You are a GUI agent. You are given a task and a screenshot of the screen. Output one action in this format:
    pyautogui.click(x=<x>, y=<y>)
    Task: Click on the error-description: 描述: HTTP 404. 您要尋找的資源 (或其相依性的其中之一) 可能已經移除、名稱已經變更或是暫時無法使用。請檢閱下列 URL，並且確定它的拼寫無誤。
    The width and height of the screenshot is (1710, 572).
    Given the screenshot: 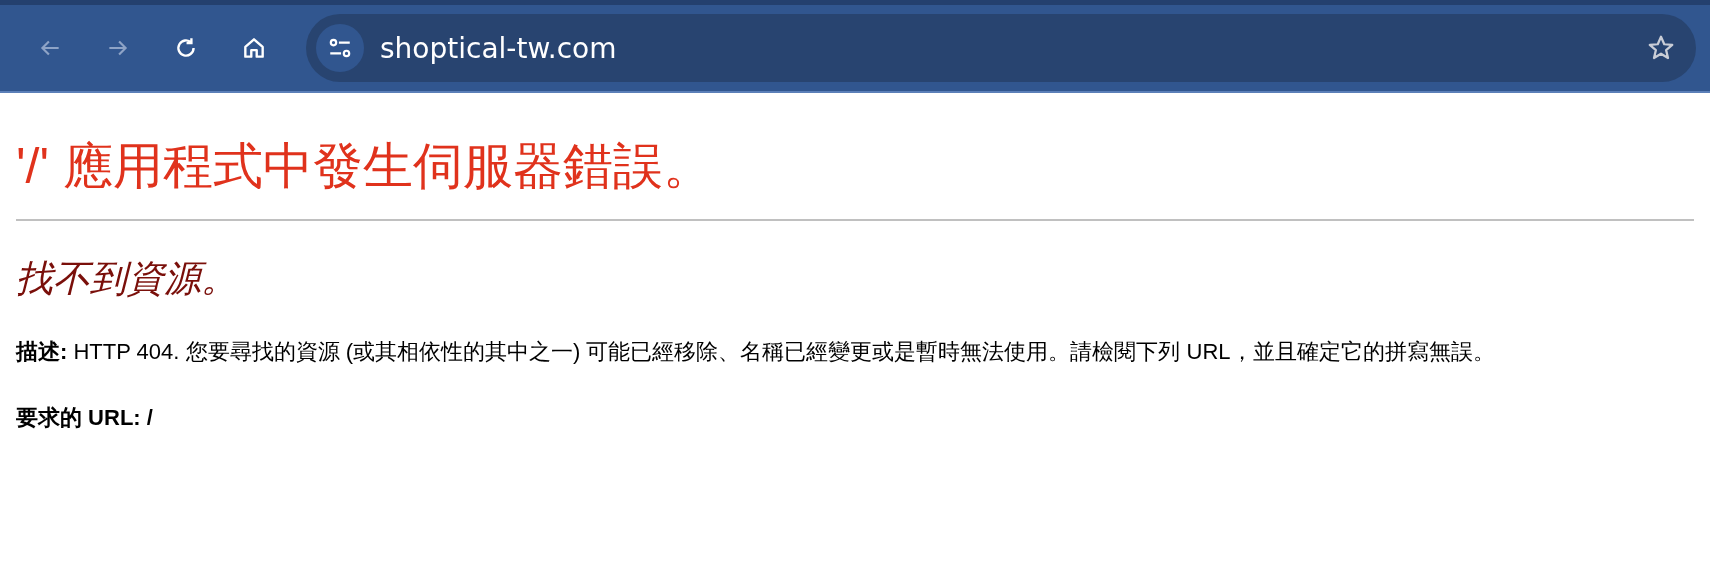 What is the action you would take?
    pyautogui.click(x=756, y=352)
    